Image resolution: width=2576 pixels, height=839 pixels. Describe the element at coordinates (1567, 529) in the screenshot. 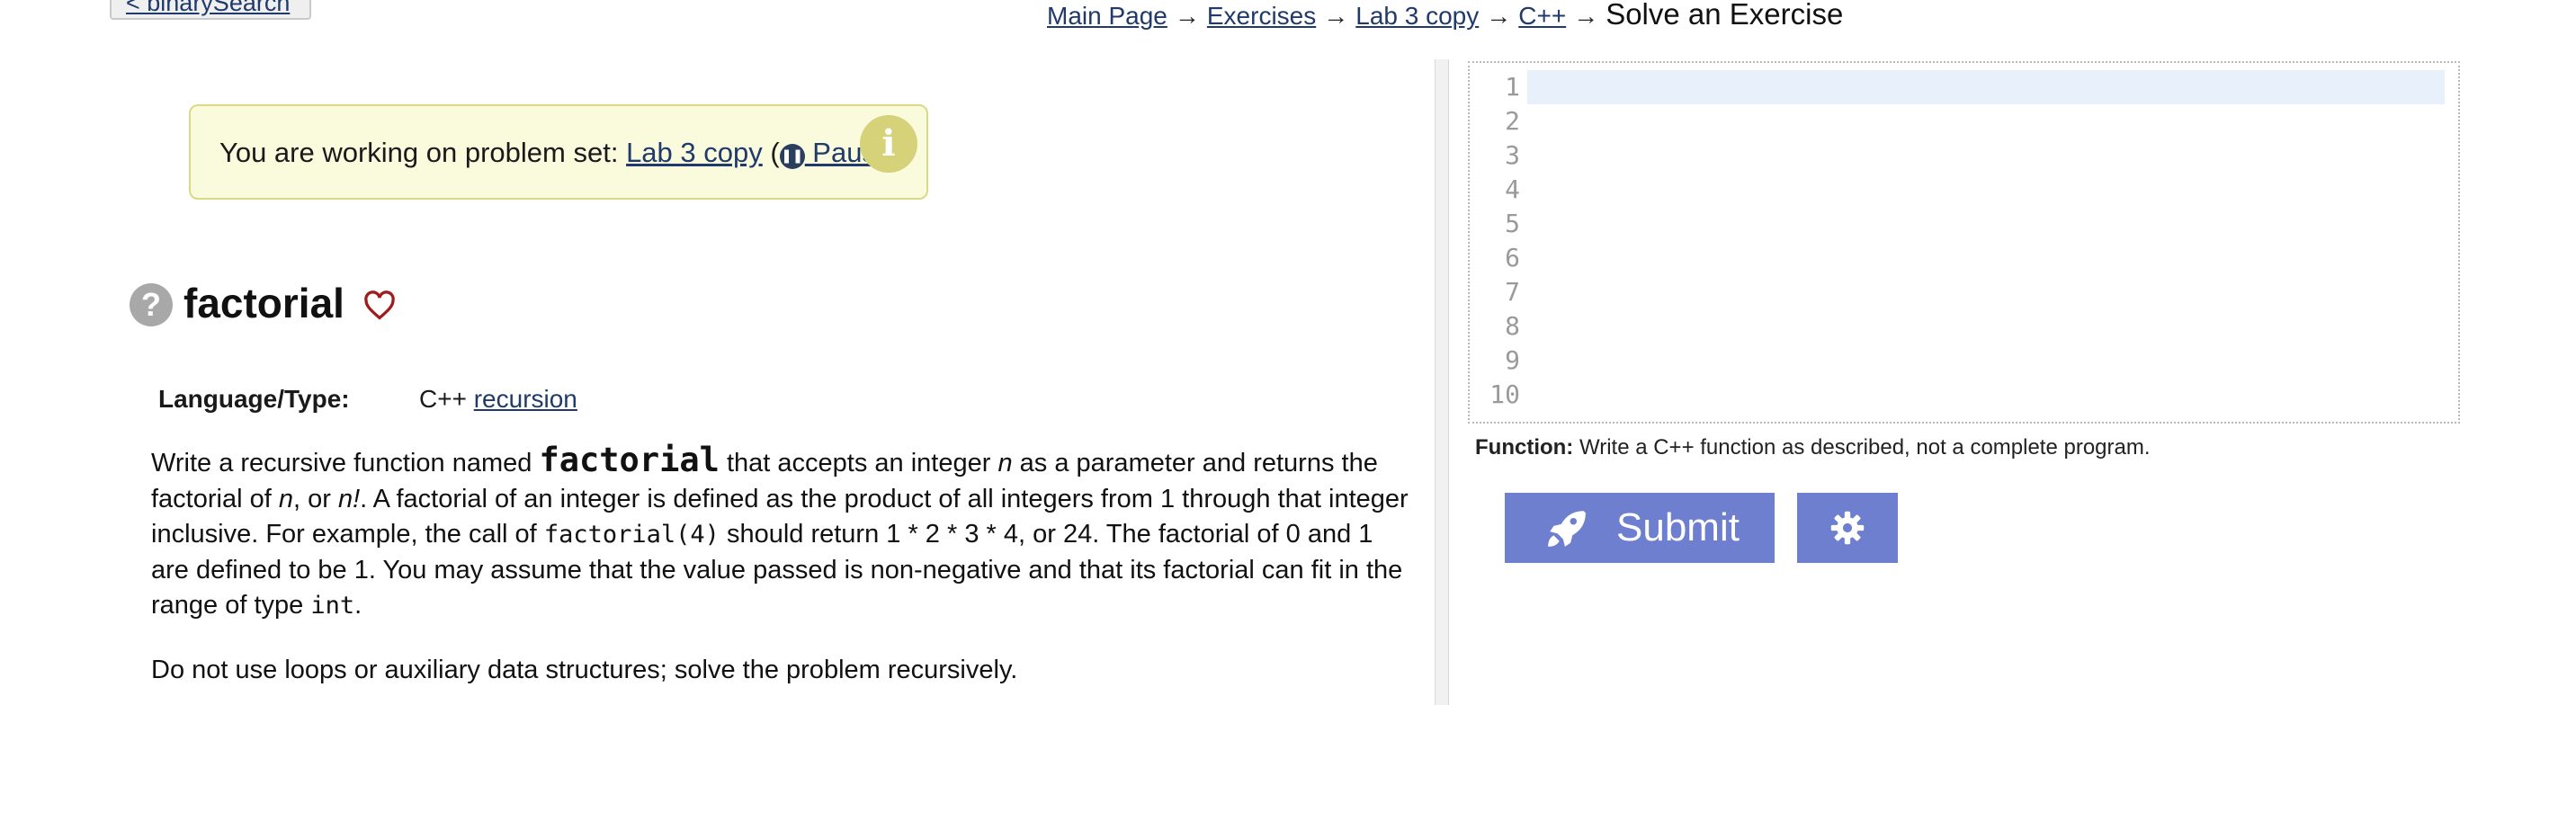

I see `rocket-icon` at that location.